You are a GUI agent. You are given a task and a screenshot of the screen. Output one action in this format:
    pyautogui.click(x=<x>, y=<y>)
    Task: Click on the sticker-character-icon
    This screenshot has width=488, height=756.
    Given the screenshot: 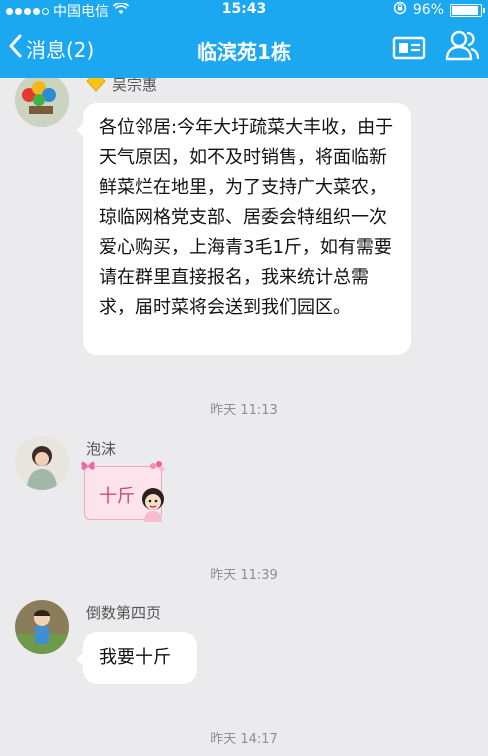 What is the action you would take?
    pyautogui.click(x=153, y=506)
    